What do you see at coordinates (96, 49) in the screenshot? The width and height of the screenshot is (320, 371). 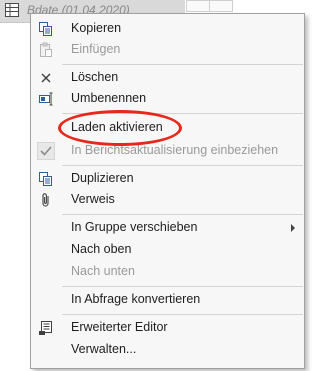 I see `menu-item-label: Einfügen` at bounding box center [96, 49].